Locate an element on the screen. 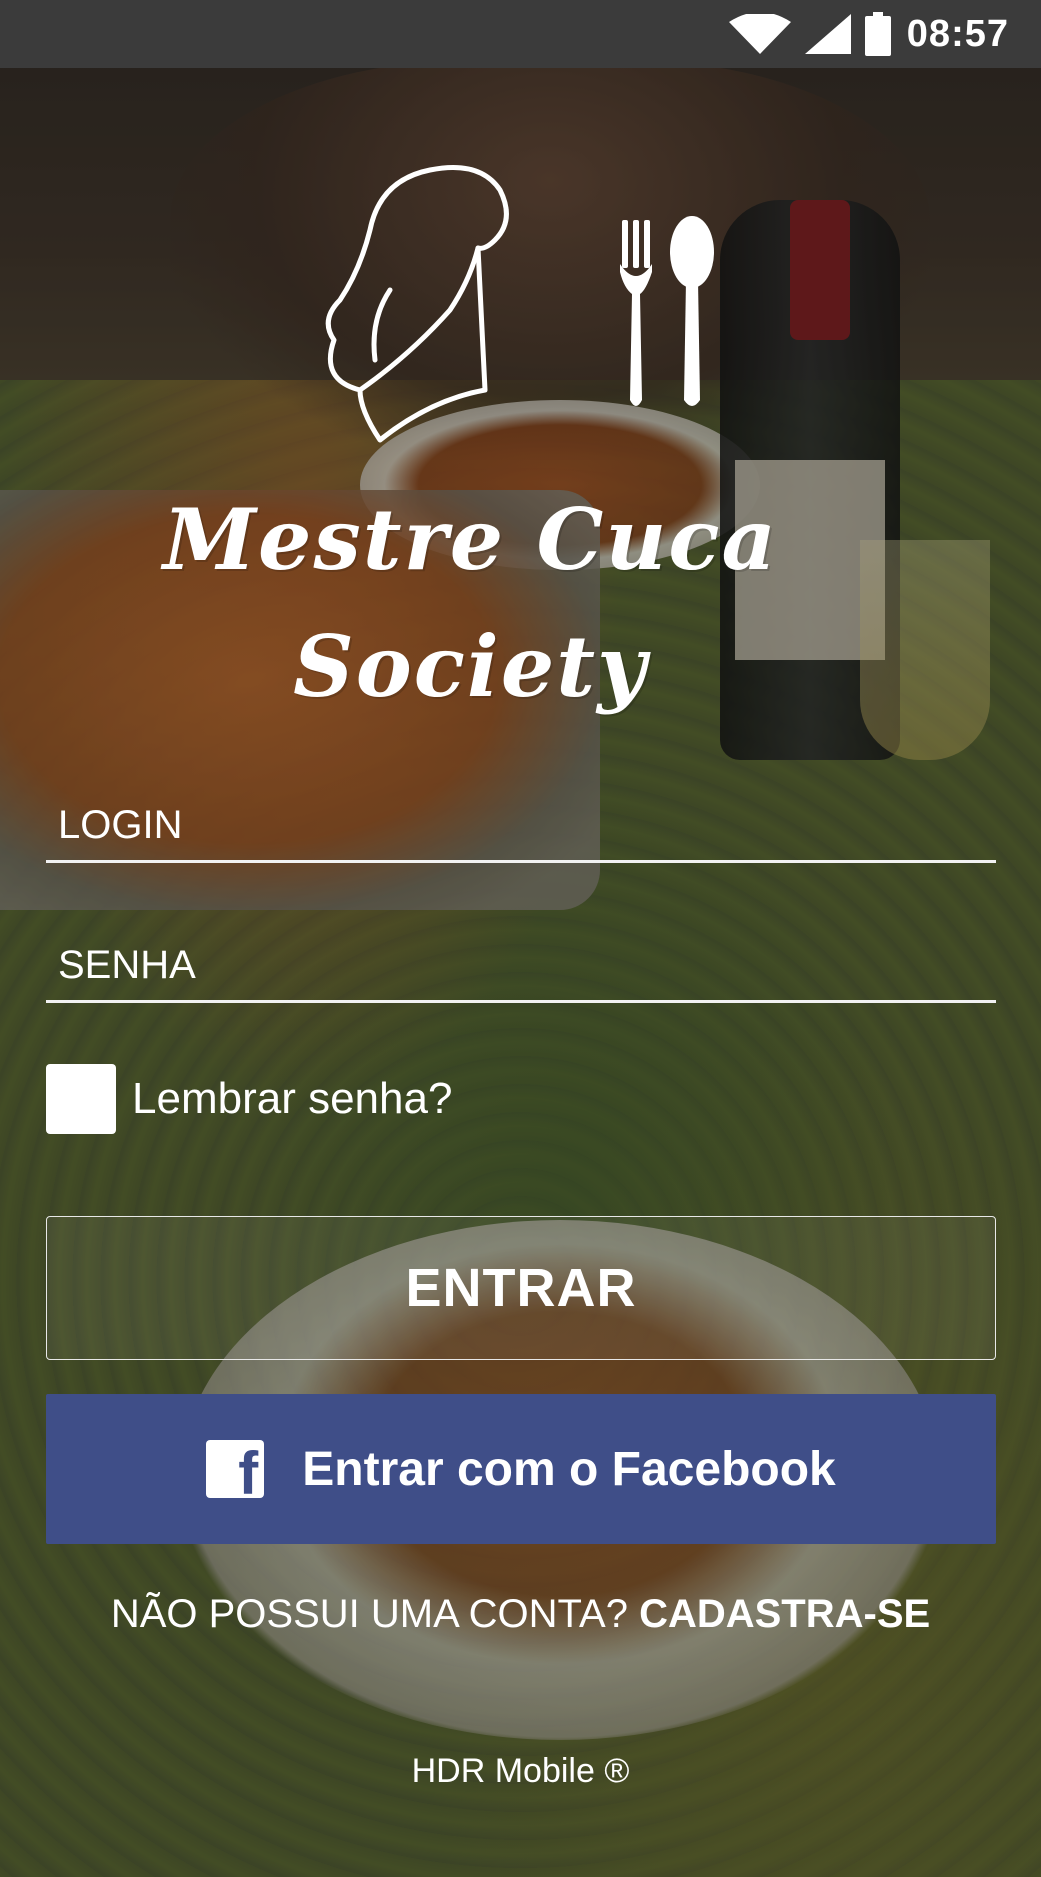 This screenshot has width=1041, height=1877. chef-hat-icon is located at coordinates (417, 304).